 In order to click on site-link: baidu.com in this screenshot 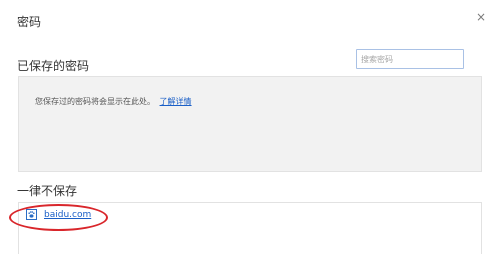, I will do `click(67, 215)`.